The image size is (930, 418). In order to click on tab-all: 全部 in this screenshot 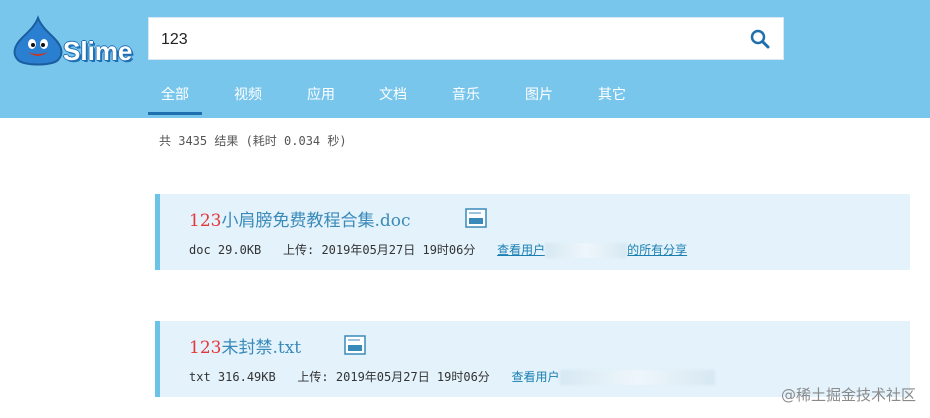, I will do `click(175, 94)`.